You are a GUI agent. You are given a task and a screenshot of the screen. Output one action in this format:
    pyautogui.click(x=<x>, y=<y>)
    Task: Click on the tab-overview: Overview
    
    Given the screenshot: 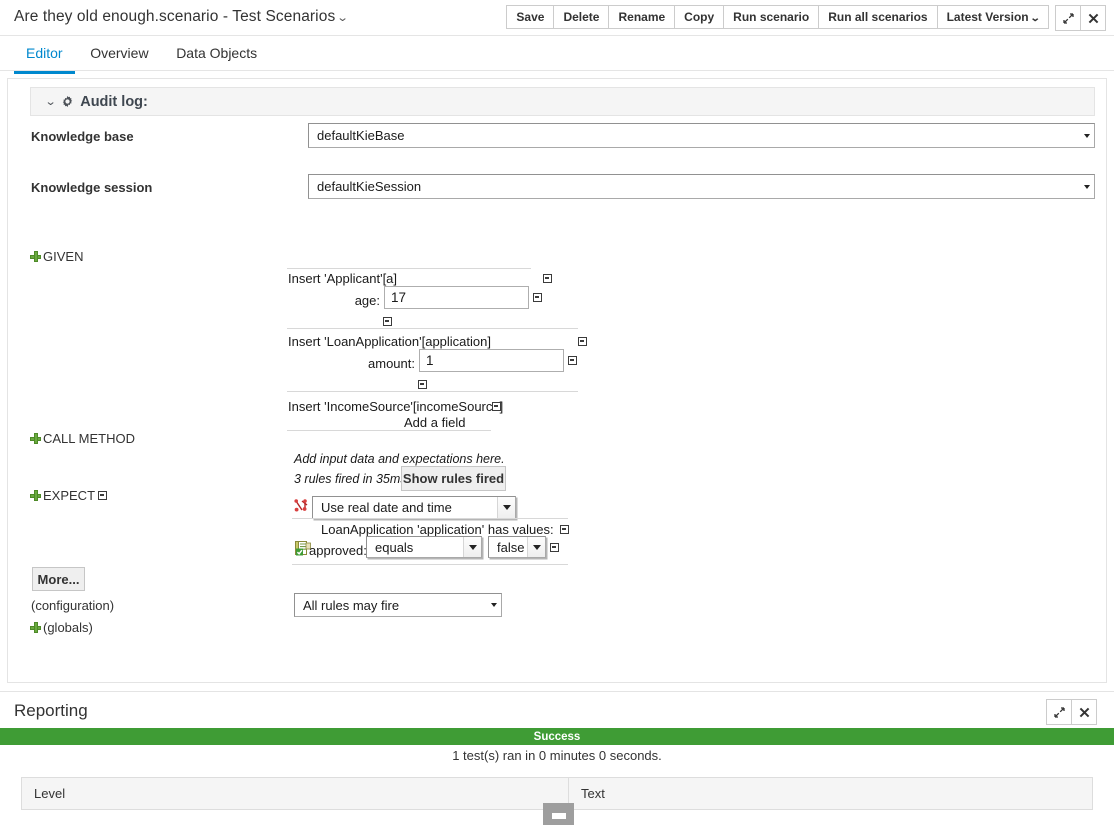 What is the action you would take?
    pyautogui.click(x=119, y=53)
    